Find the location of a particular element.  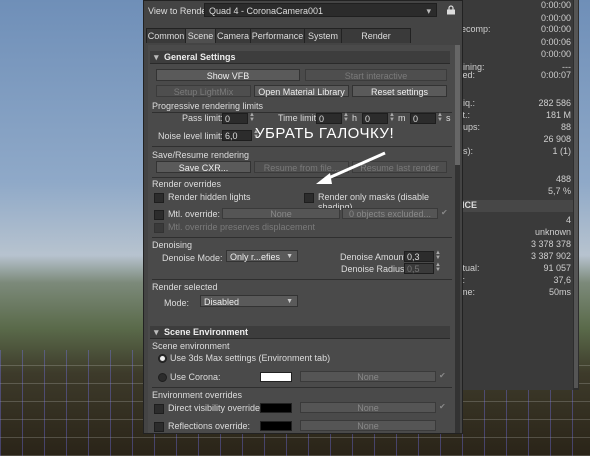

stats-value: 0:00:07 is located at coordinates (555, 75).